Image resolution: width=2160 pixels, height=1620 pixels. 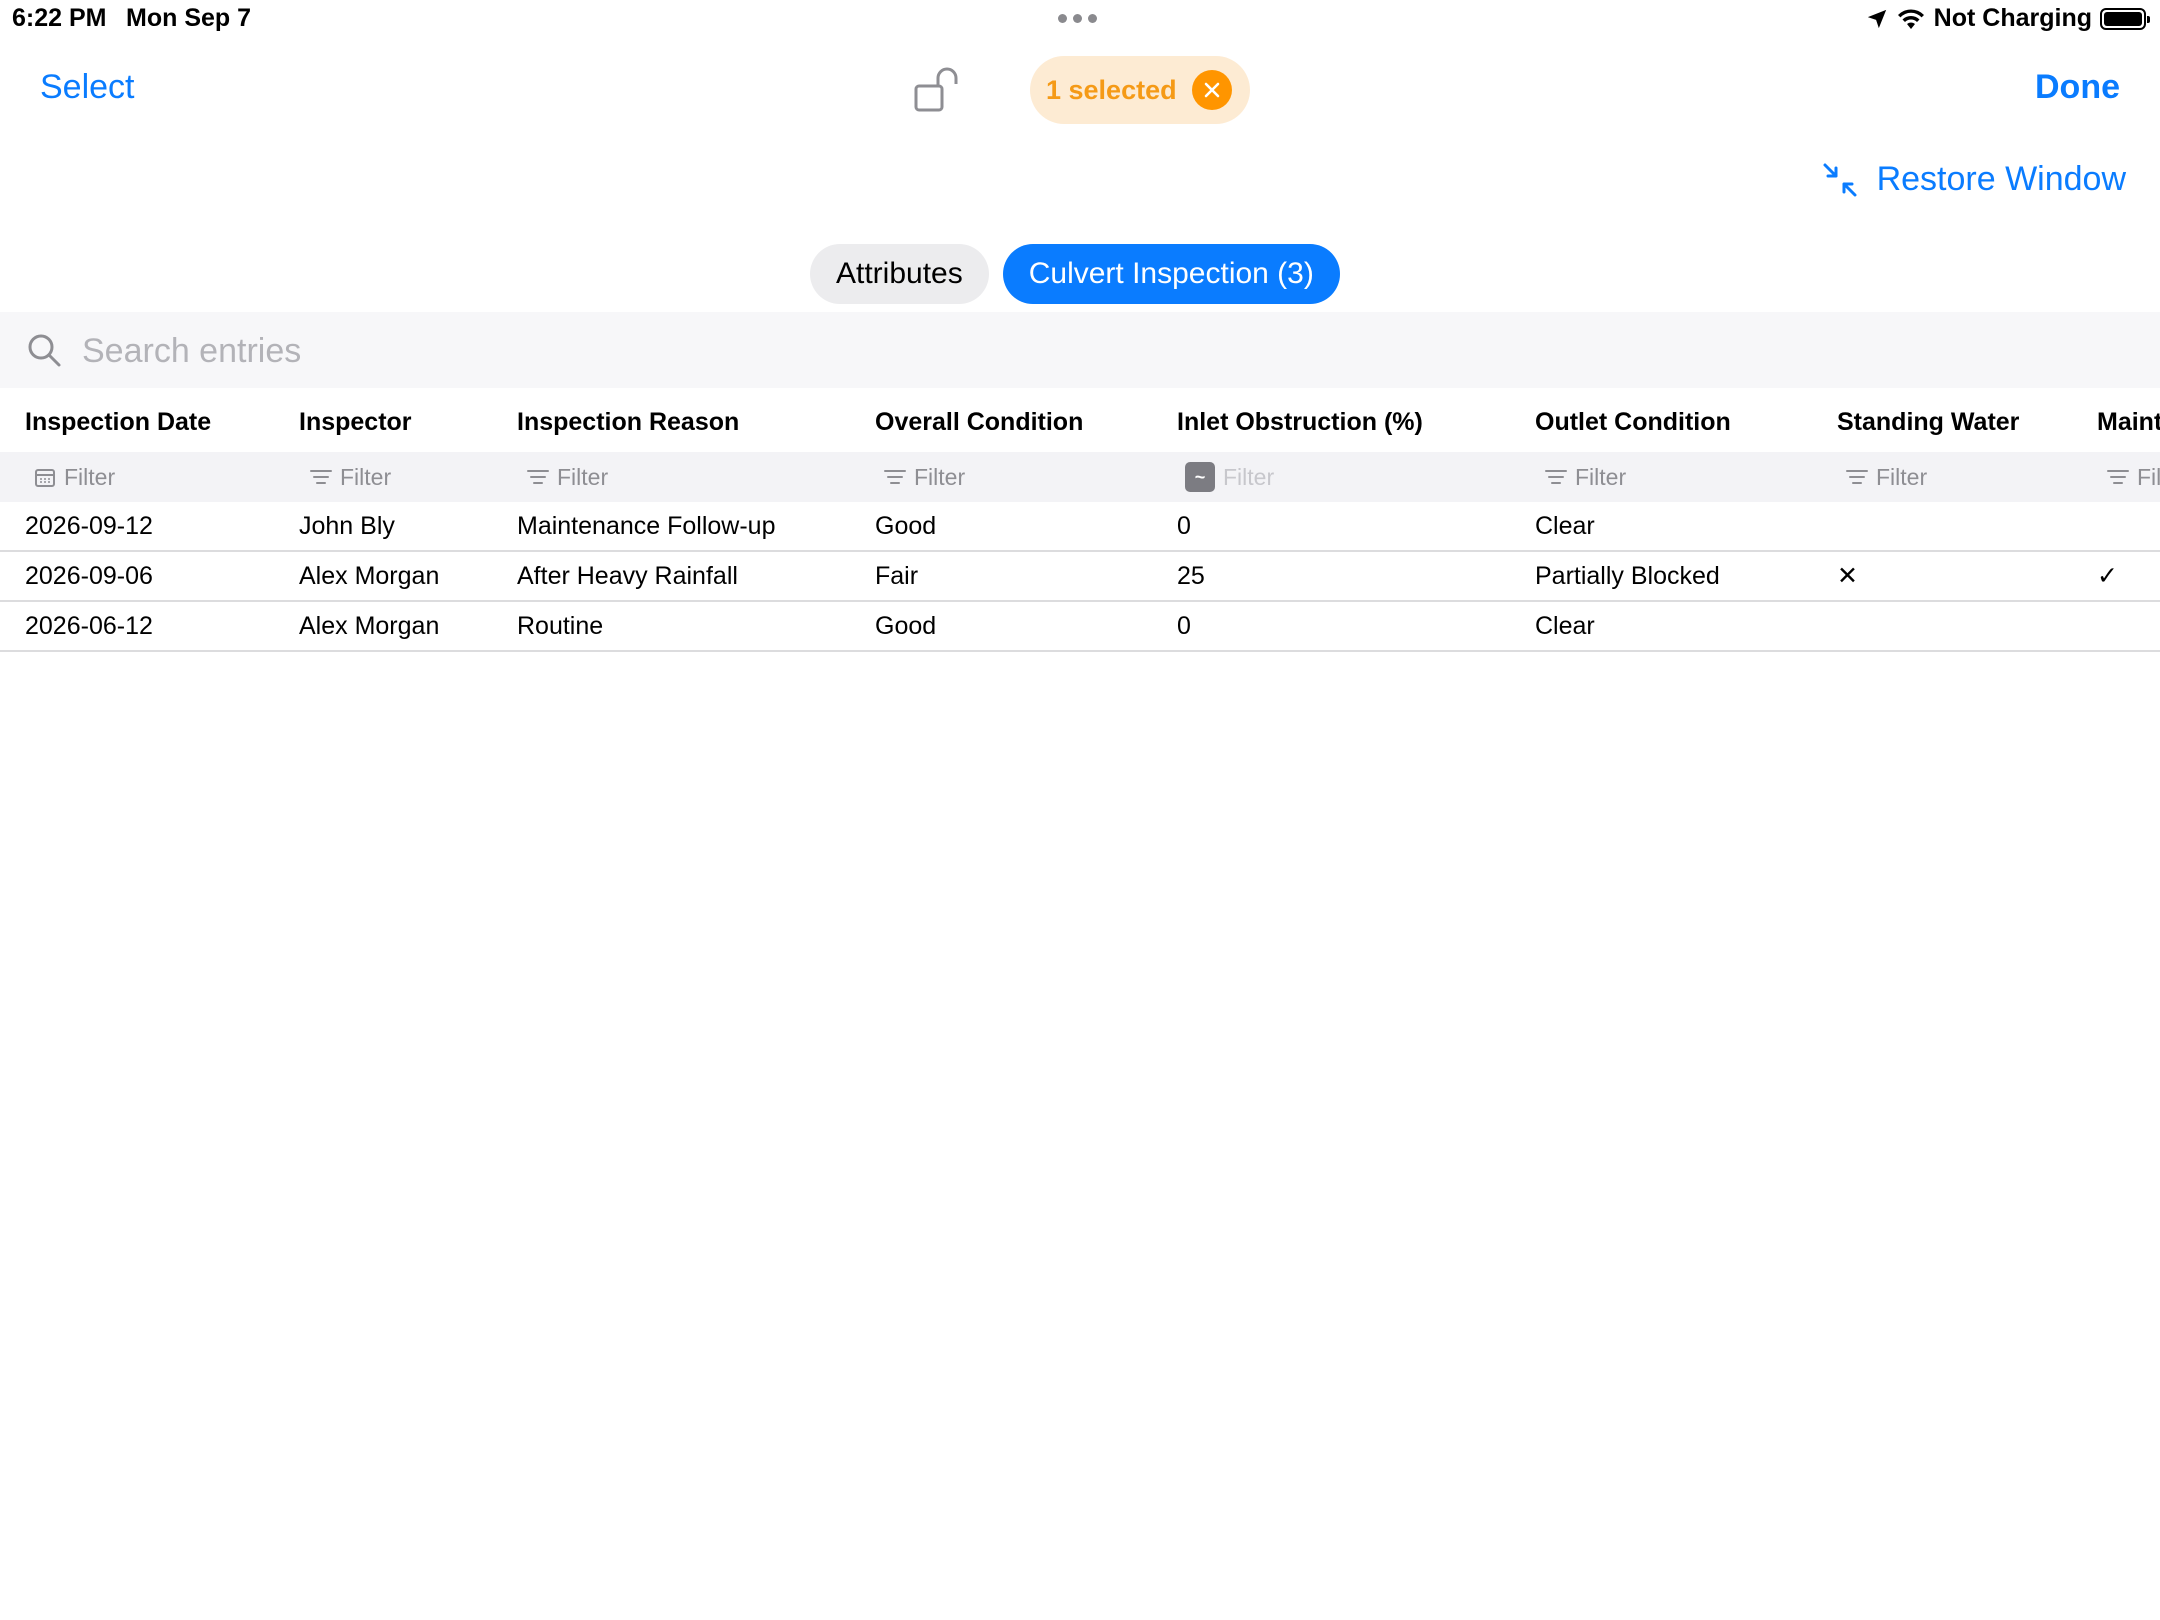 I want to click on column-header: Inspection Date, so click(x=118, y=422).